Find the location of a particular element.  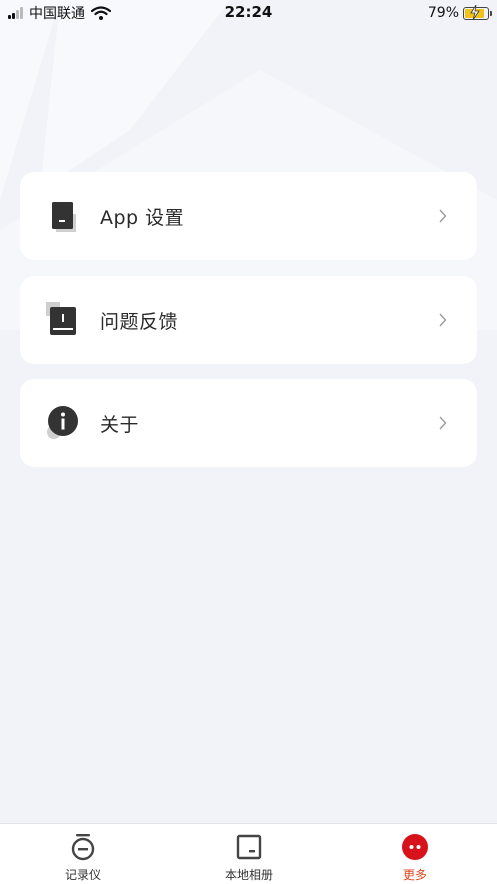

menu-item-about: 关于 is located at coordinates (248, 423).